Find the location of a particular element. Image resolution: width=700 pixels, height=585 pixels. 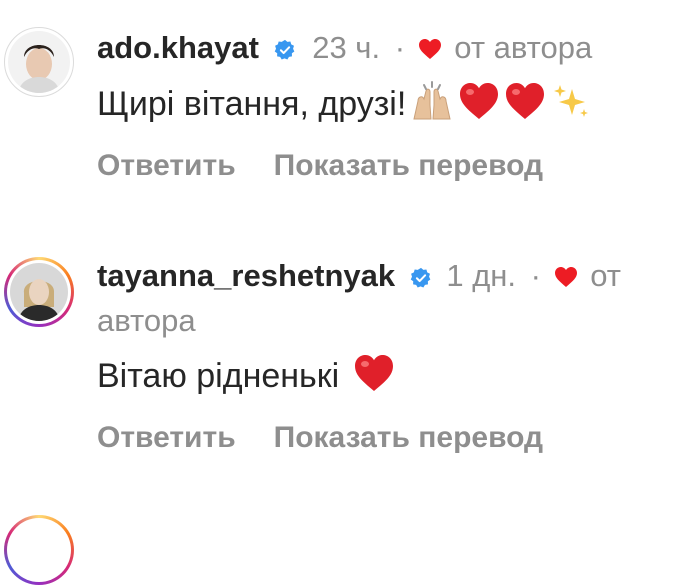

comment-time: 23 ч. is located at coordinates (346, 47).